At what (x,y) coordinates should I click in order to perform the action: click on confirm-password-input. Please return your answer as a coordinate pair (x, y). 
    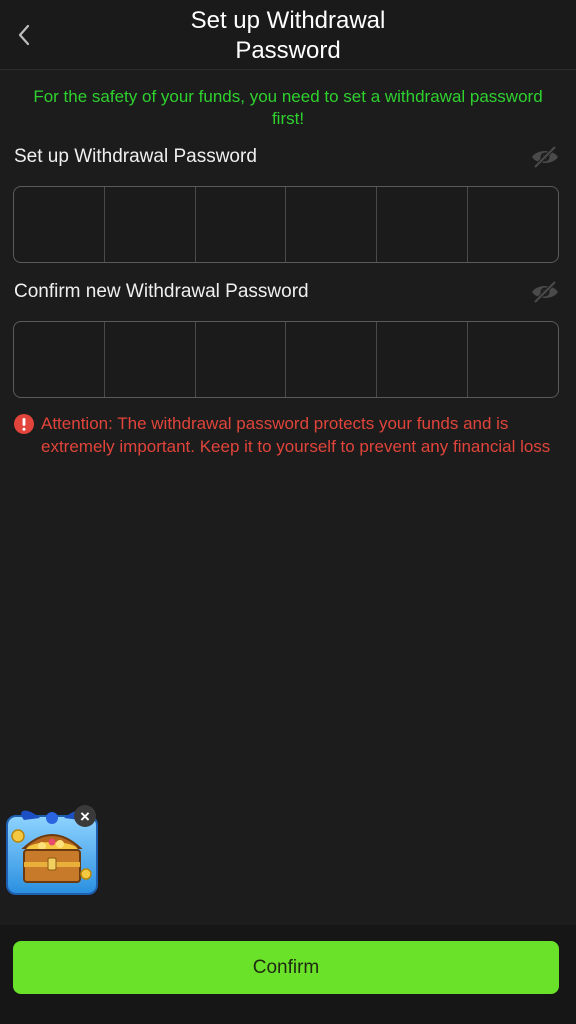
    Looking at the image, I should click on (286, 359).